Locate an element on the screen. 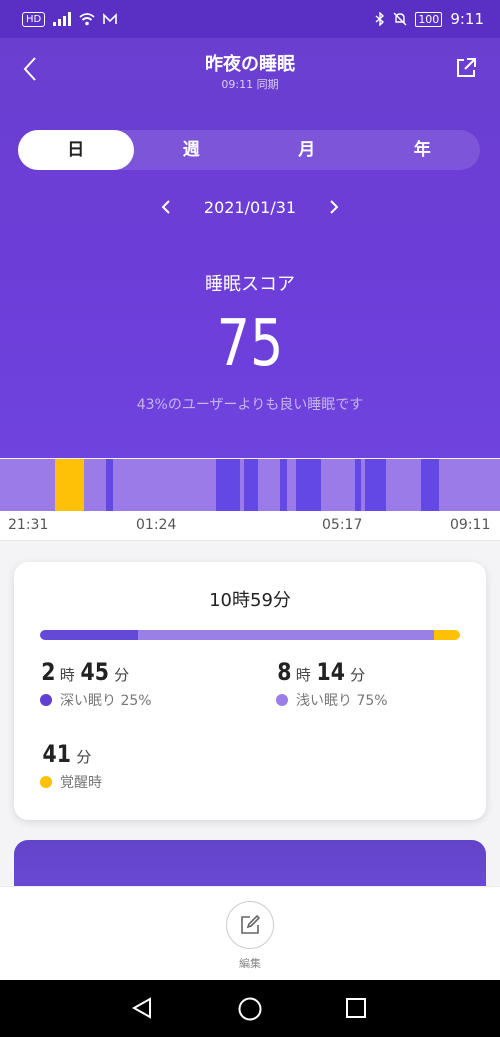  timeline-axis: 21:31 01:24 05:17 09:11 is located at coordinates (250, 526).